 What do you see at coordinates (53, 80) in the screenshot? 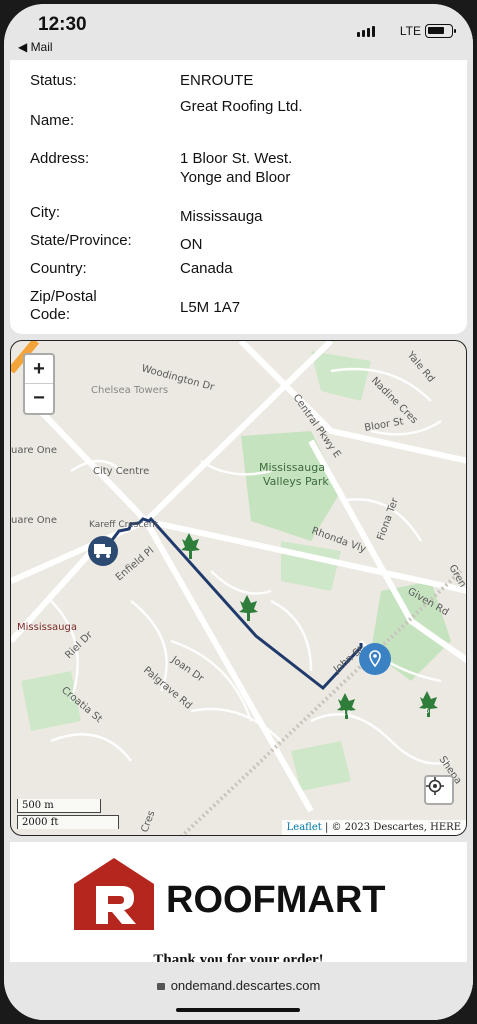
I see `status-label: Status:` at bounding box center [53, 80].